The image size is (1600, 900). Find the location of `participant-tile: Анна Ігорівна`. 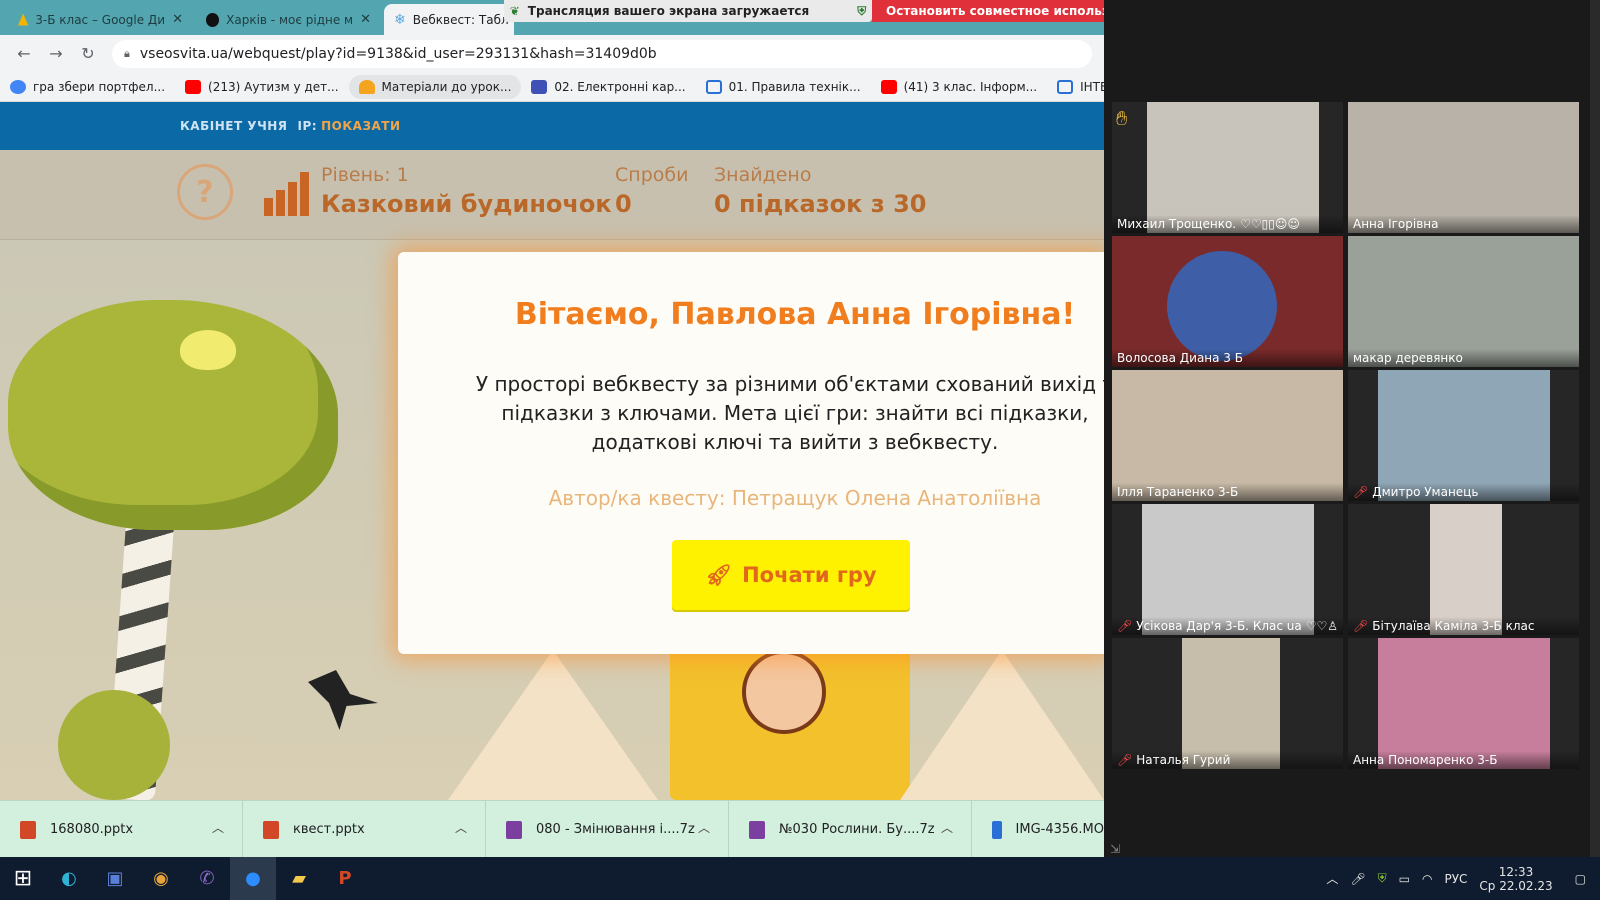

participant-tile: Анна Ігорівна is located at coordinates (1463, 167).